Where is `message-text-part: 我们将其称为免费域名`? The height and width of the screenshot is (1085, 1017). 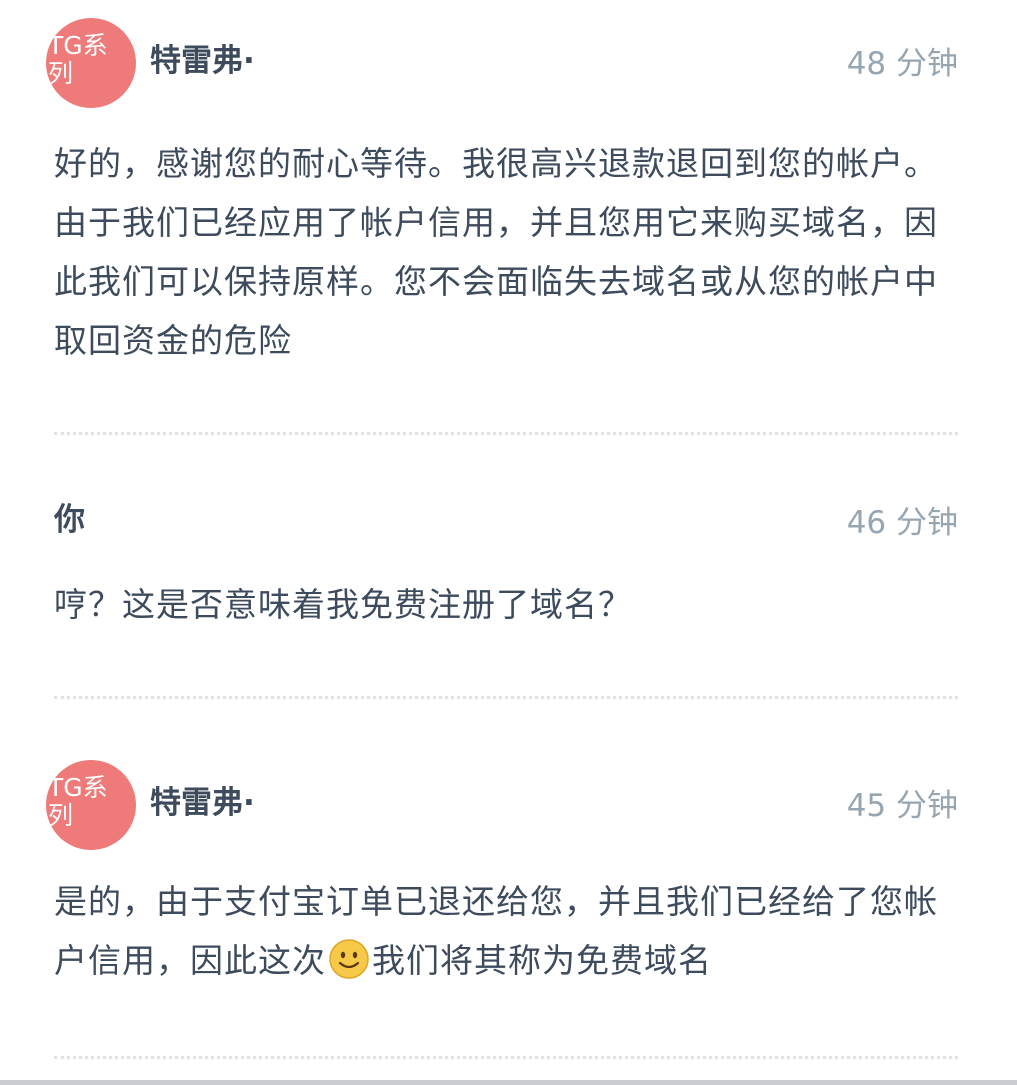
message-text-part: 我们将其称为免费域名 is located at coordinates (542, 960).